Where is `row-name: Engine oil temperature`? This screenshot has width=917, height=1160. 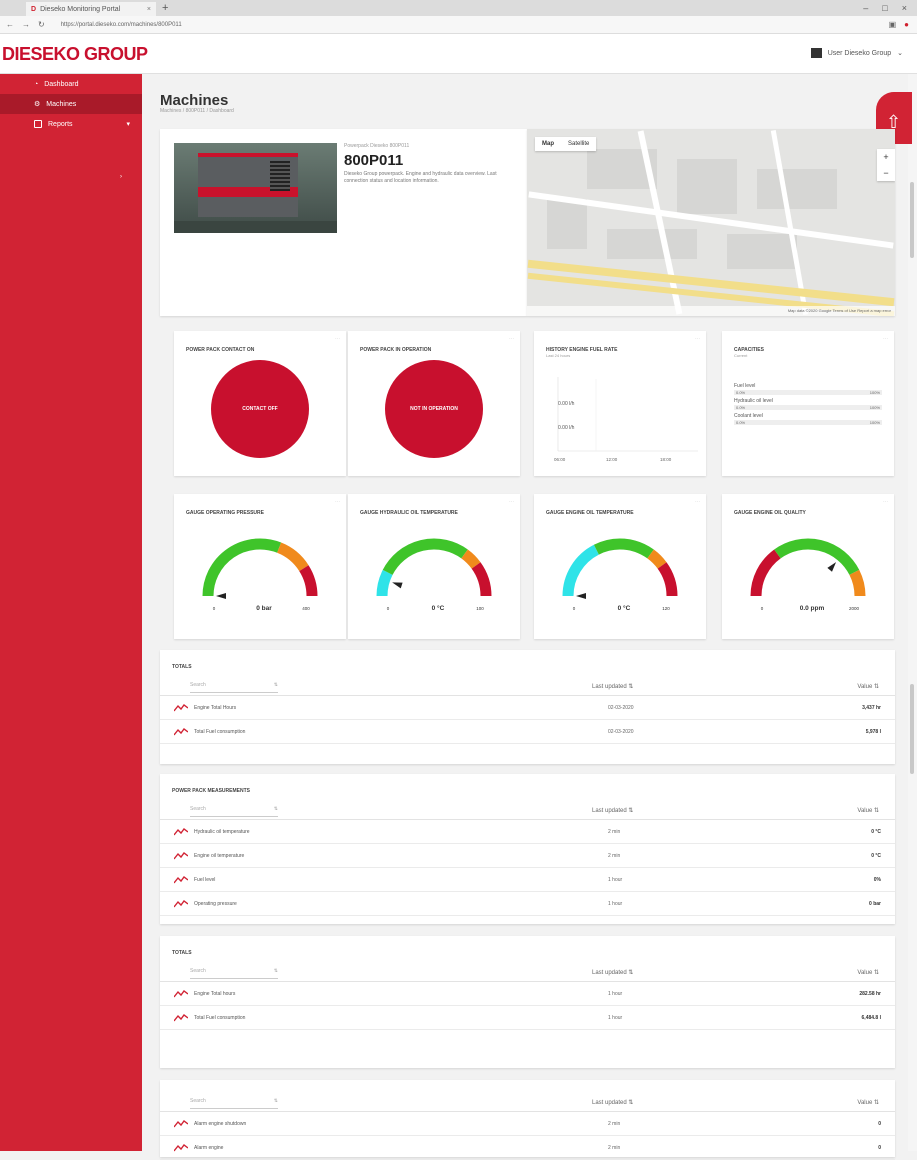 row-name: Engine oil temperature is located at coordinates (219, 856).